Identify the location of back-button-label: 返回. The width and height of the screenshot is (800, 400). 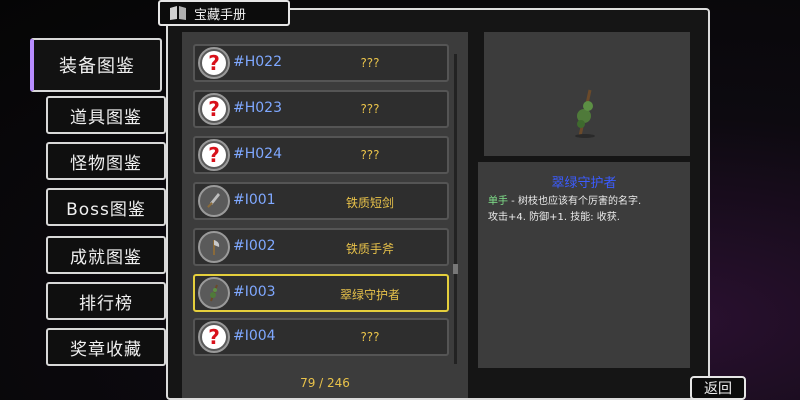
(718, 389).